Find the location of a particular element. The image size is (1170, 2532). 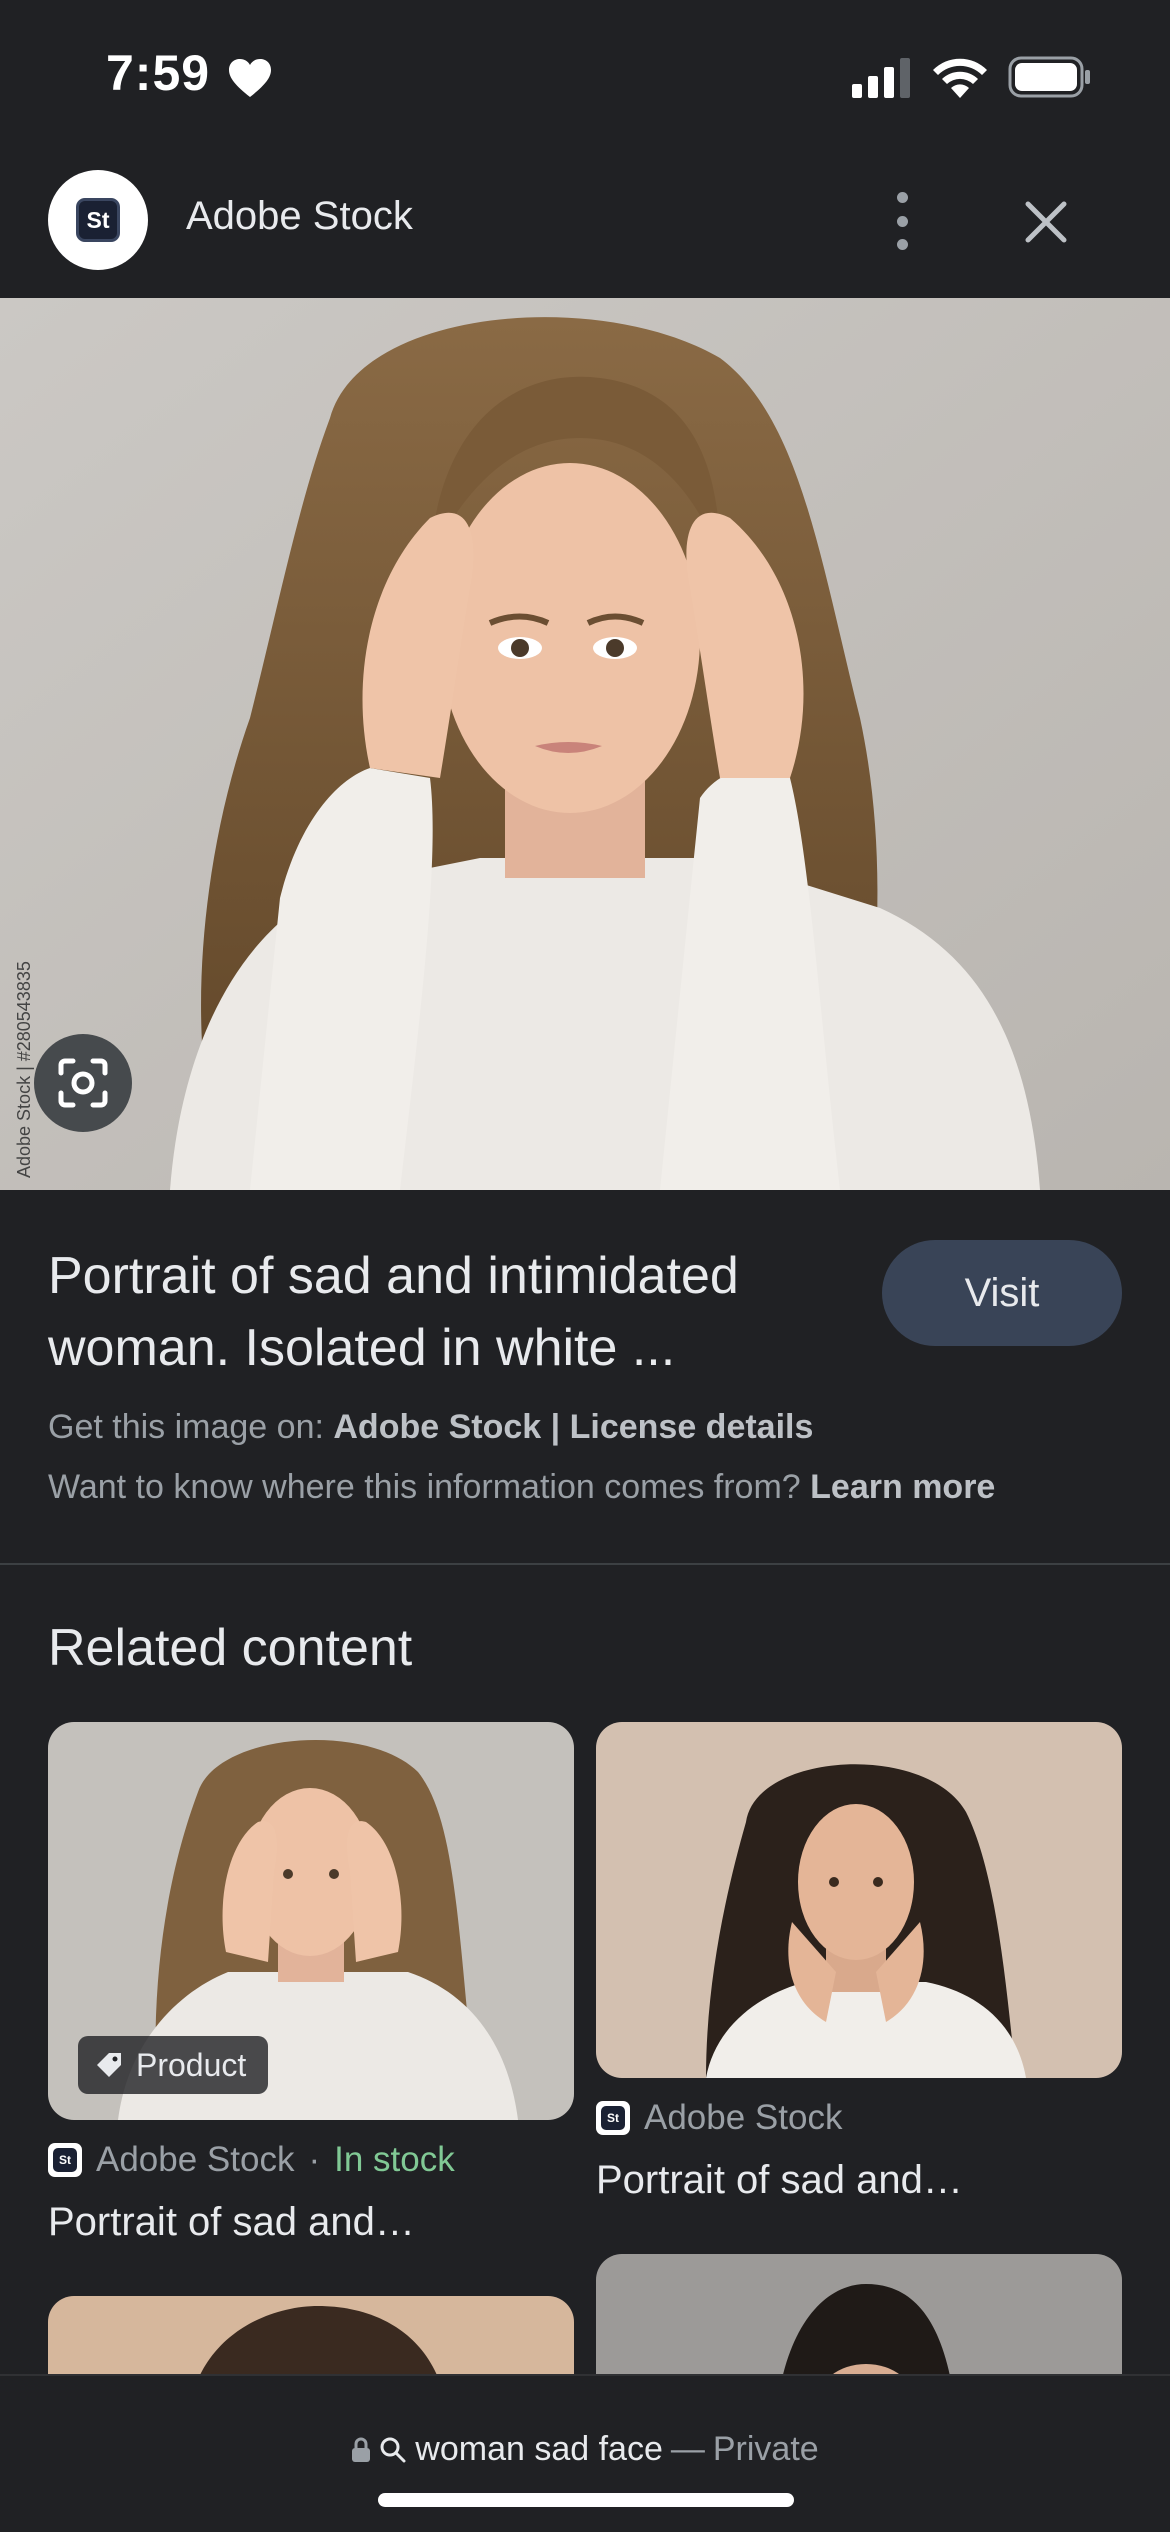

lock-icon is located at coordinates (361, 2449).